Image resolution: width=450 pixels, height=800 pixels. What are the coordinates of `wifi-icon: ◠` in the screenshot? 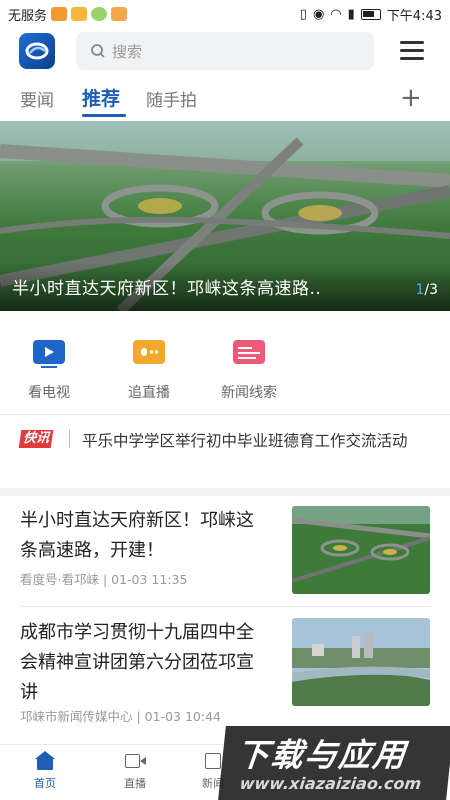 It's located at (336, 14).